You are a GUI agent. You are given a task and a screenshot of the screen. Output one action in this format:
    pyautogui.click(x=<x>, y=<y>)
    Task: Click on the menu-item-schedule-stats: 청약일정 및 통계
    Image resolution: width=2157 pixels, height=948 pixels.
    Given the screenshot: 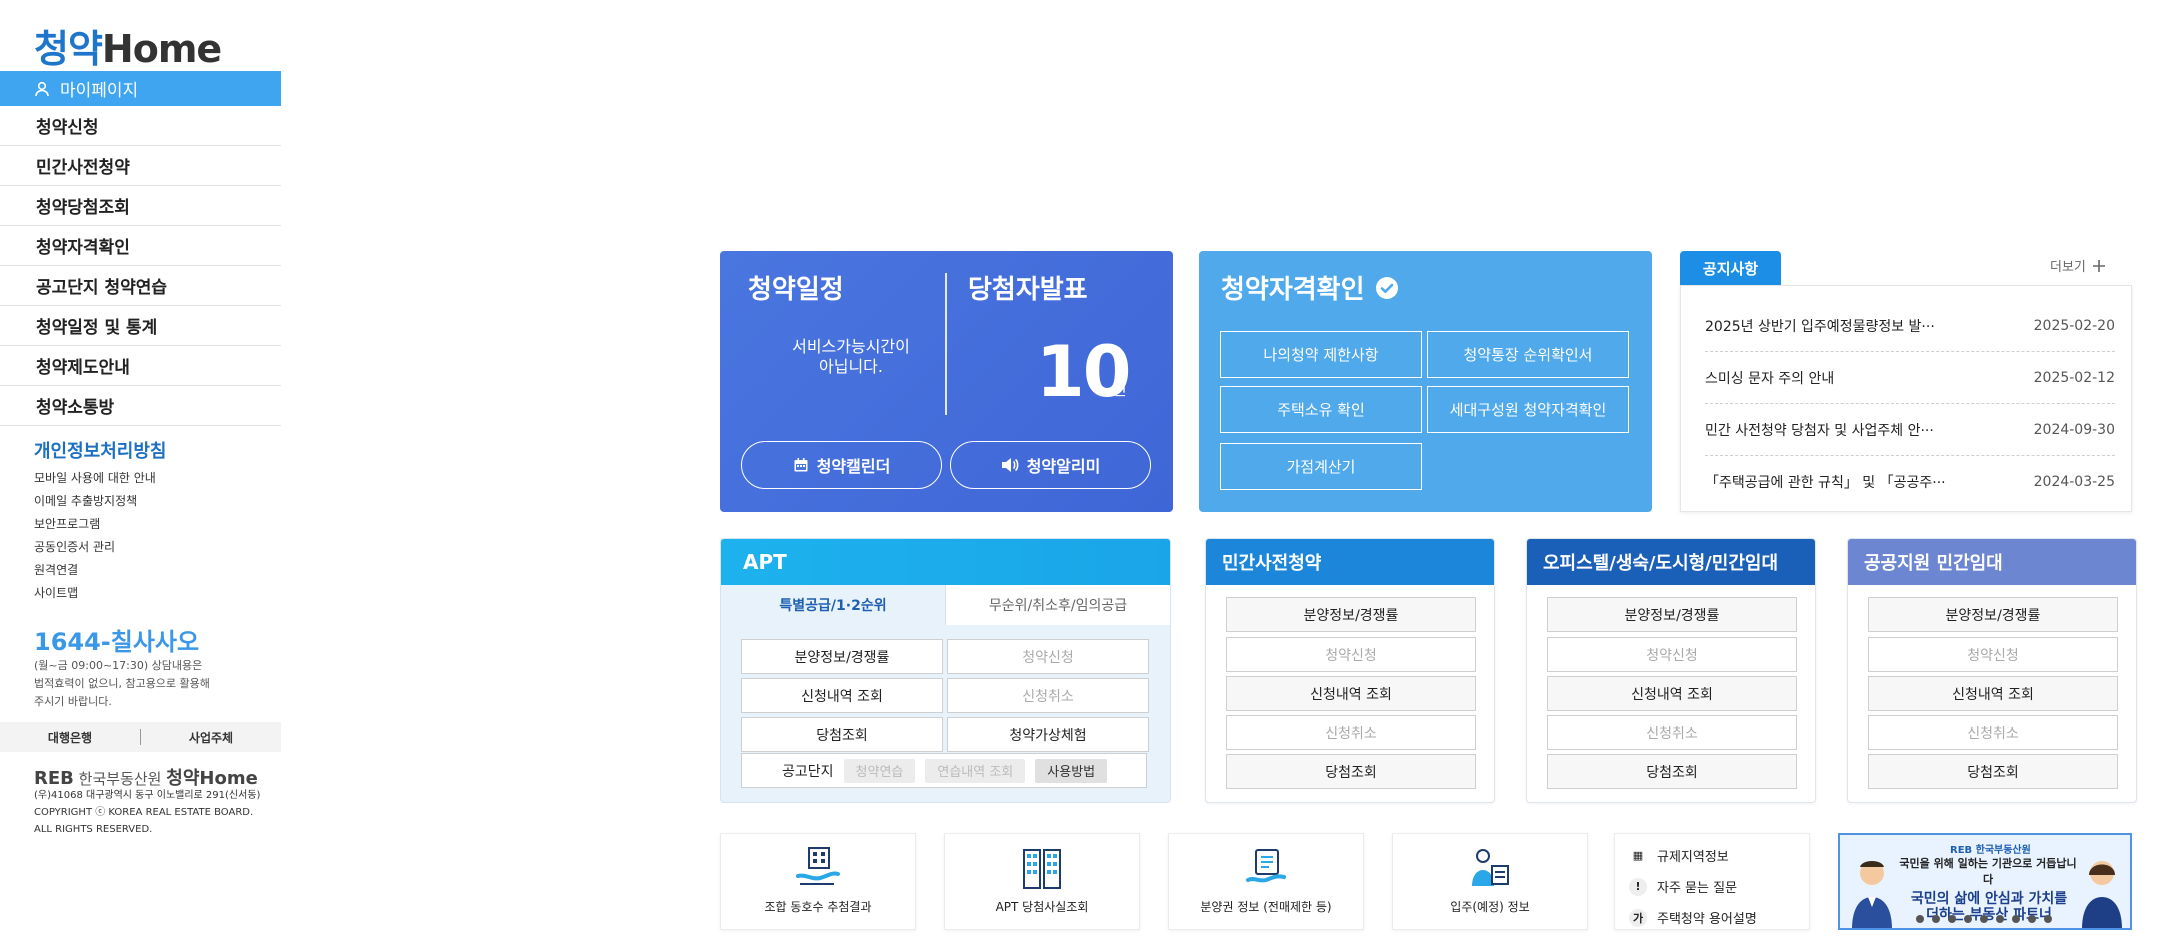 What is the action you would take?
    pyautogui.click(x=140, y=326)
    